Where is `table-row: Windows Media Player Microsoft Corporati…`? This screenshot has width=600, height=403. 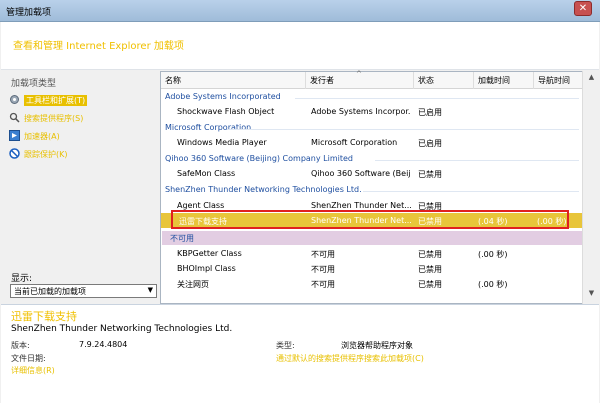
table-row: Windows Media Player Microsoft Corporati… is located at coordinates (372, 142).